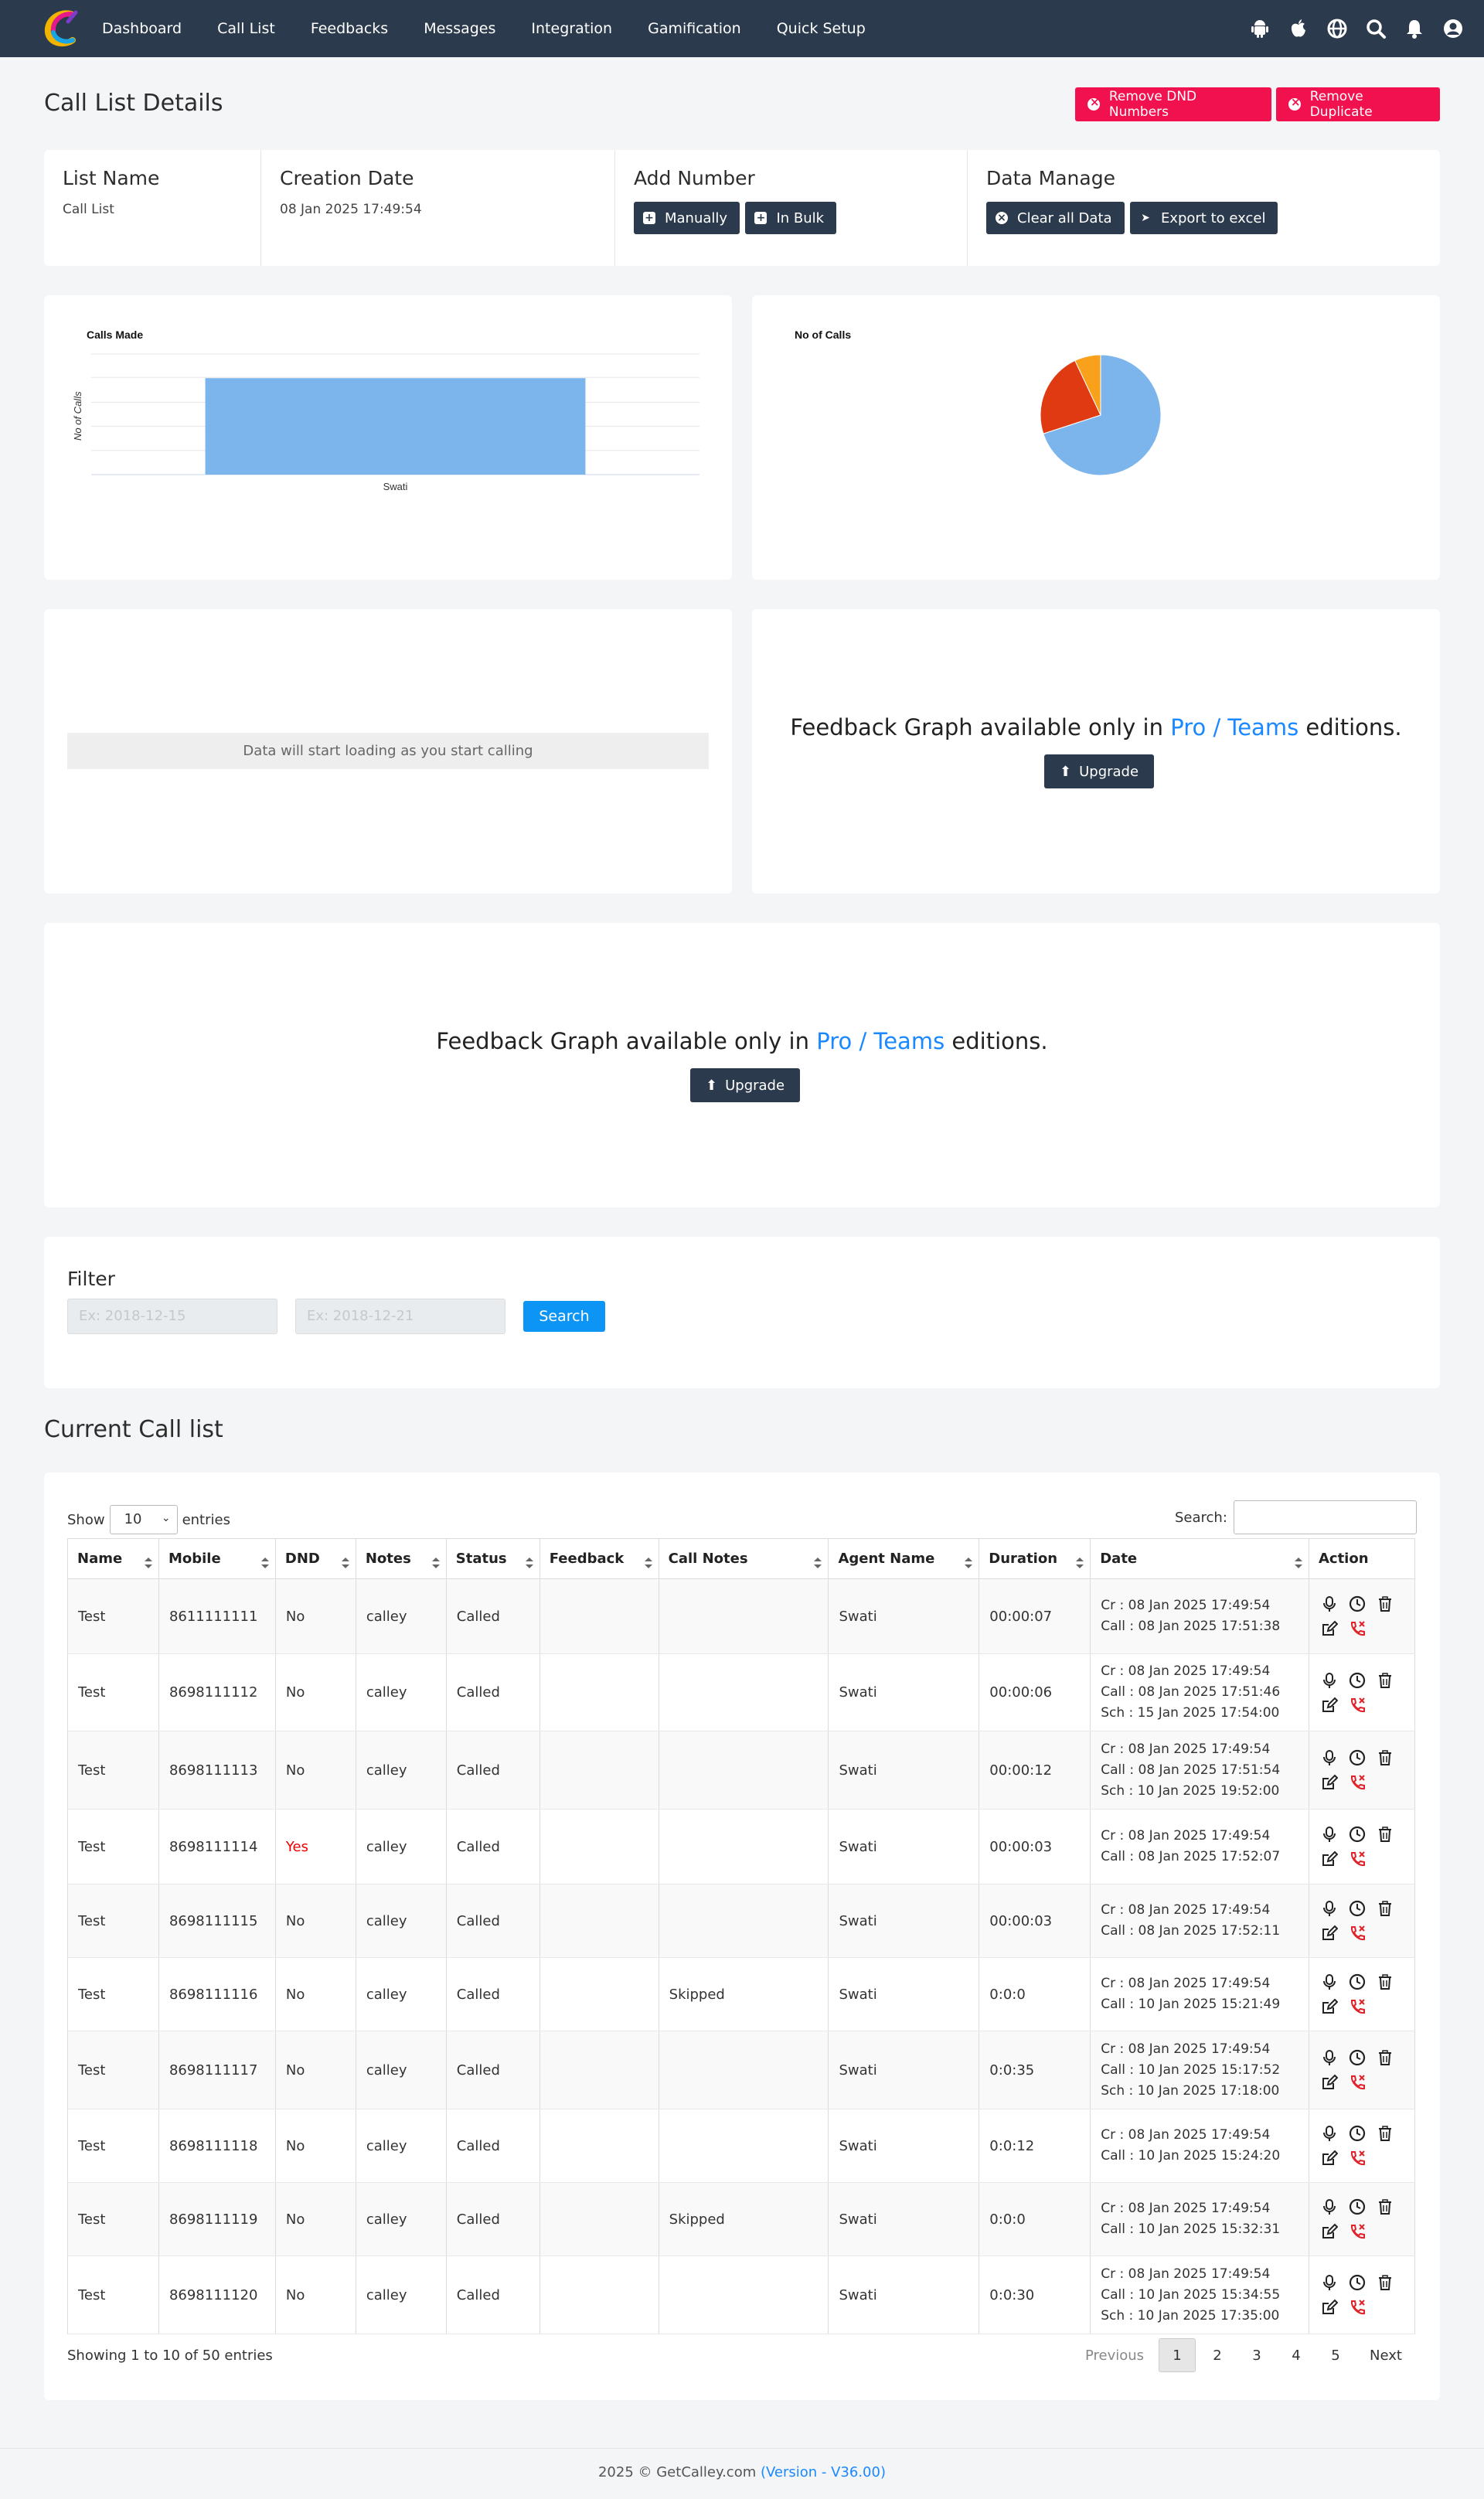  What do you see at coordinates (1256, 2355) in the screenshot?
I see `pagination-page-3: 3` at bounding box center [1256, 2355].